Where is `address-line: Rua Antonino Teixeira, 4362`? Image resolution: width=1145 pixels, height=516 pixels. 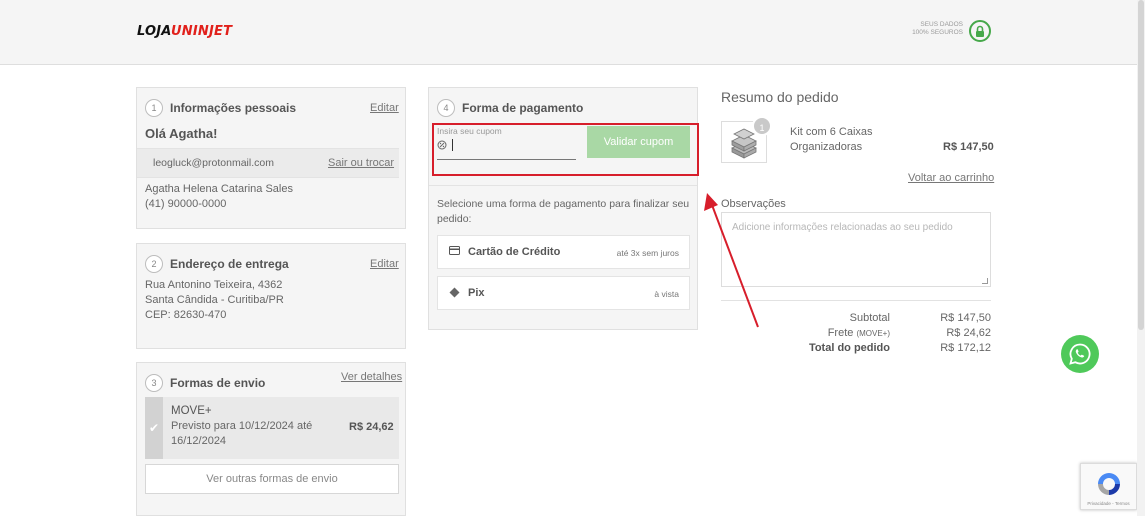
address-line: Rua Antonino Teixeira, 4362 is located at coordinates (214, 285).